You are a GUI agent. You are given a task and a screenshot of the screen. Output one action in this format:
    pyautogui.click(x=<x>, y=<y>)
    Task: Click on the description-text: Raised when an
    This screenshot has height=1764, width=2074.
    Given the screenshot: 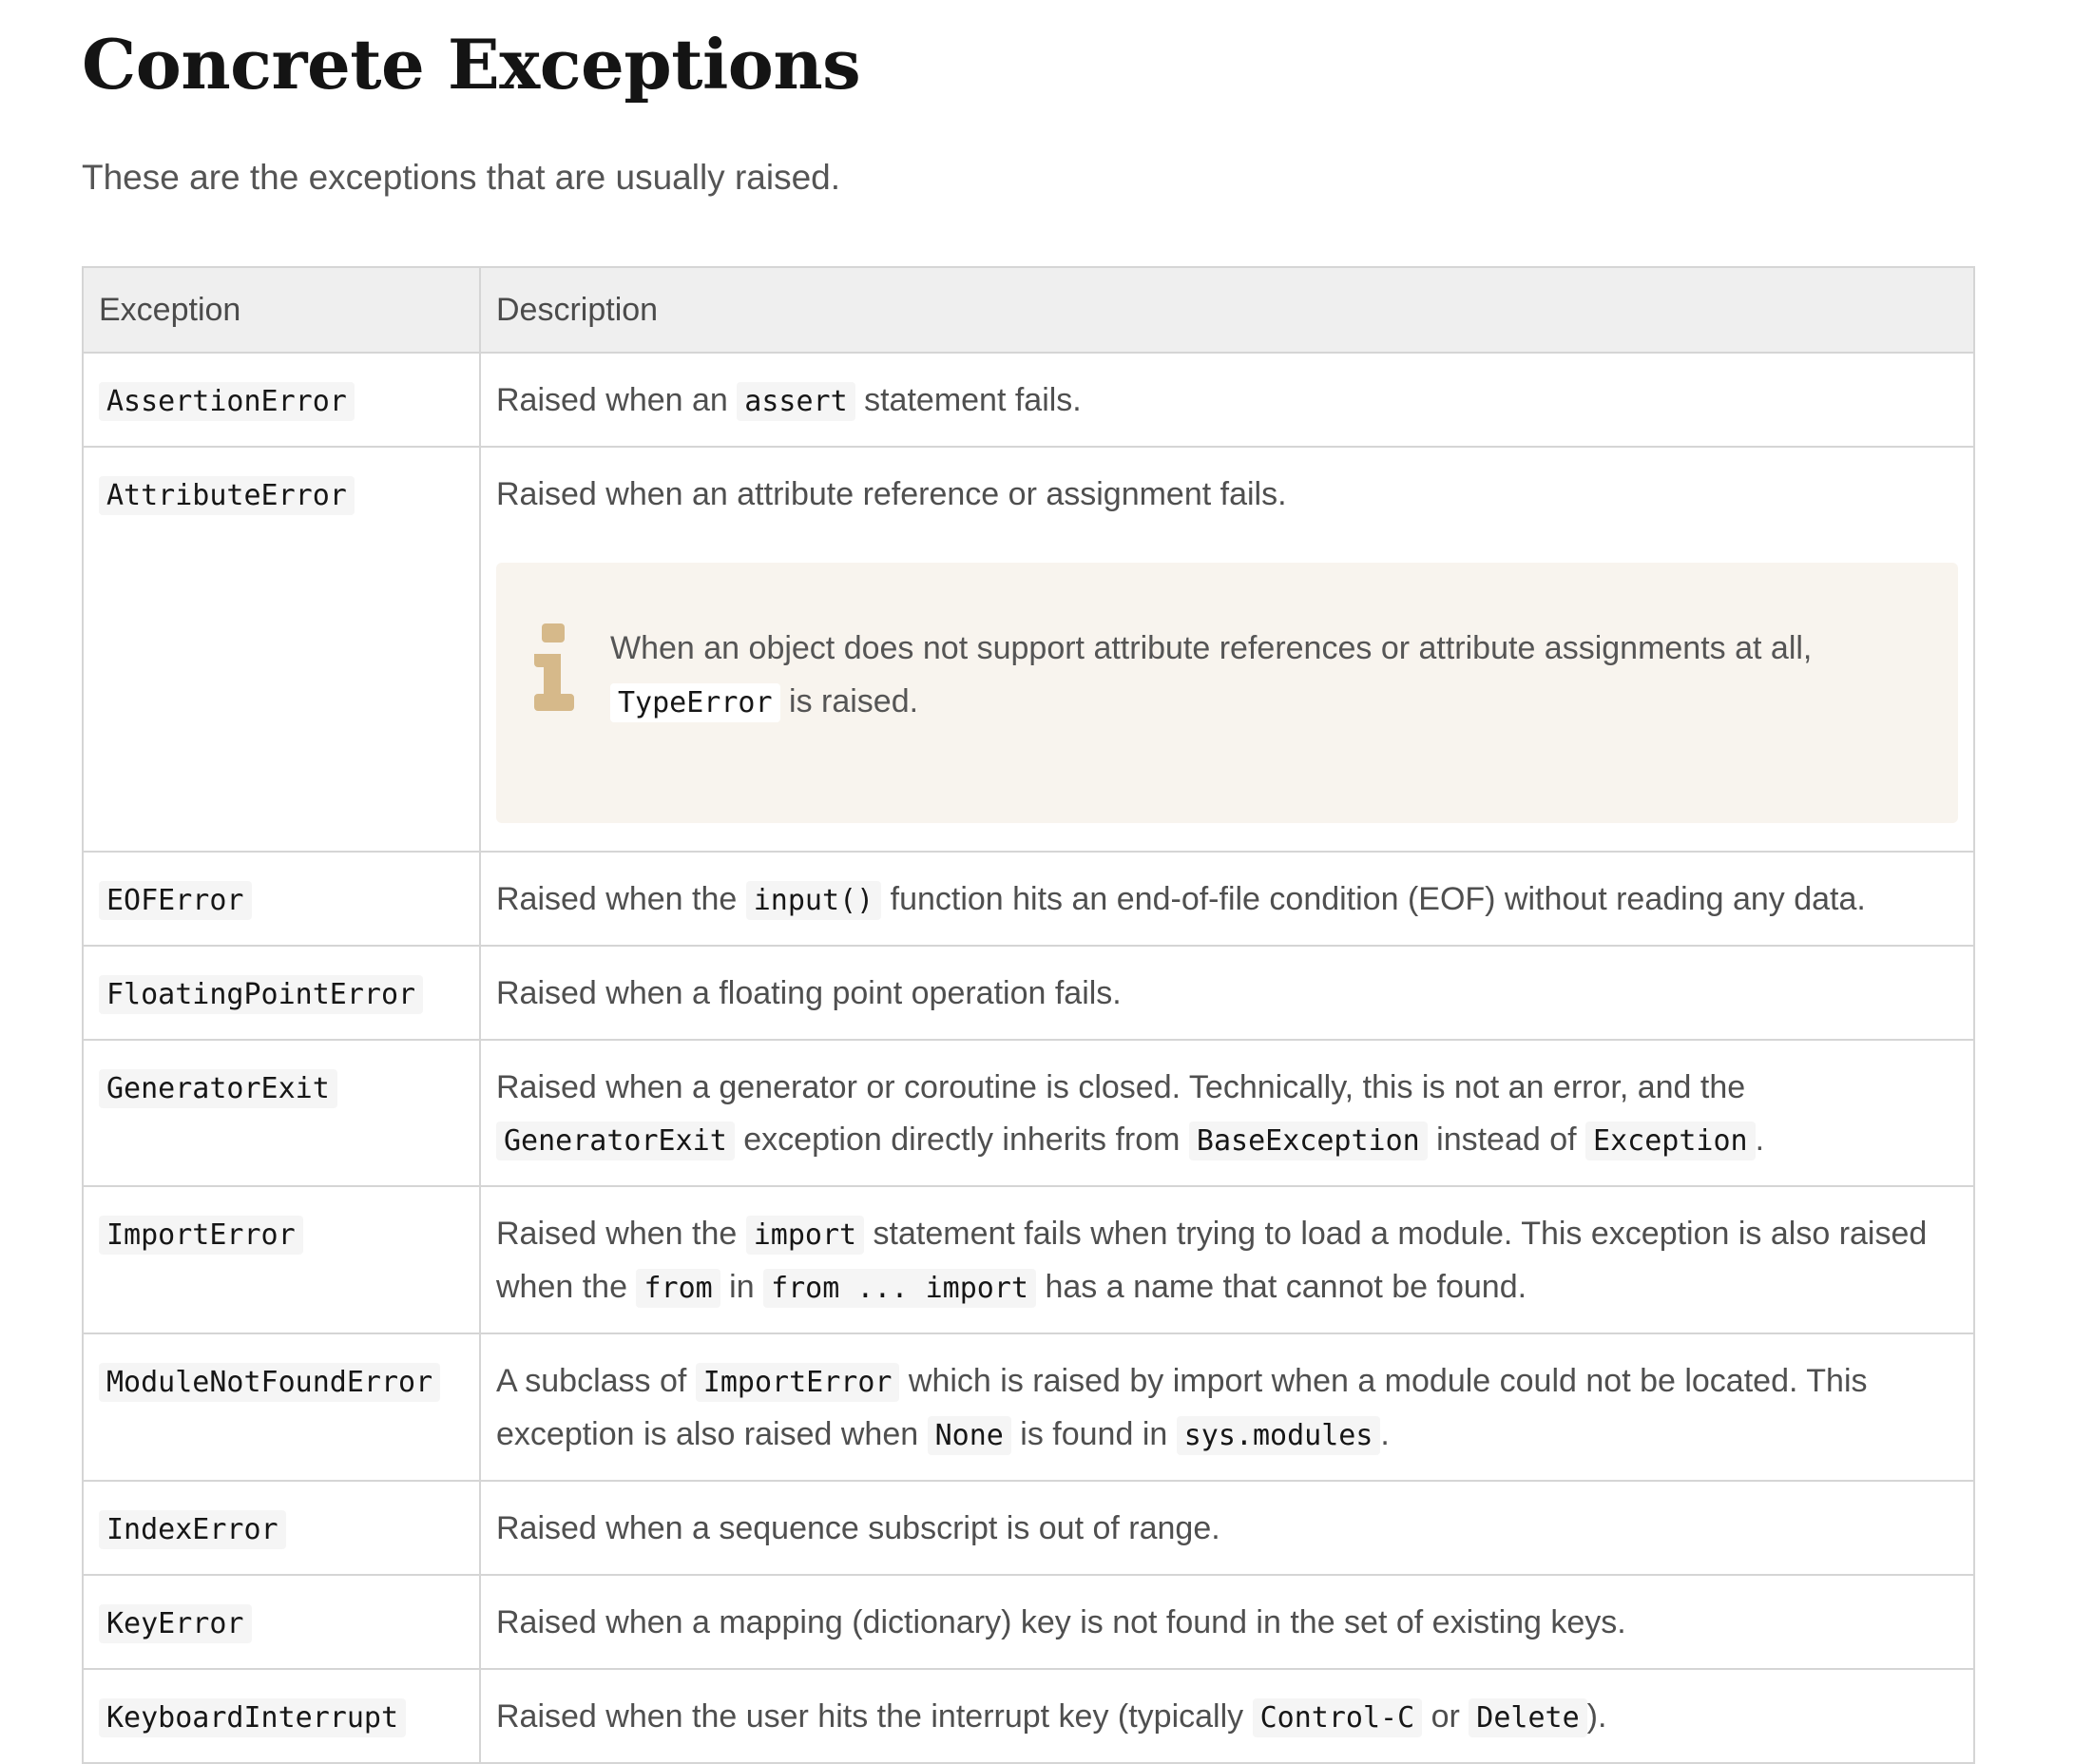 What is the action you would take?
    pyautogui.click(x=617, y=400)
    